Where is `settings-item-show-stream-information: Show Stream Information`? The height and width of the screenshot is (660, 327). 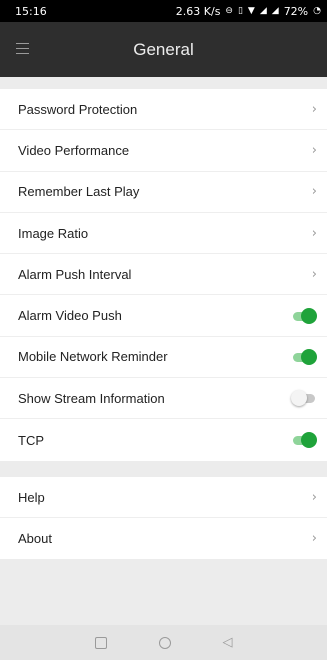
settings-item-show-stream-information: Show Stream Information is located at coordinates (163, 399).